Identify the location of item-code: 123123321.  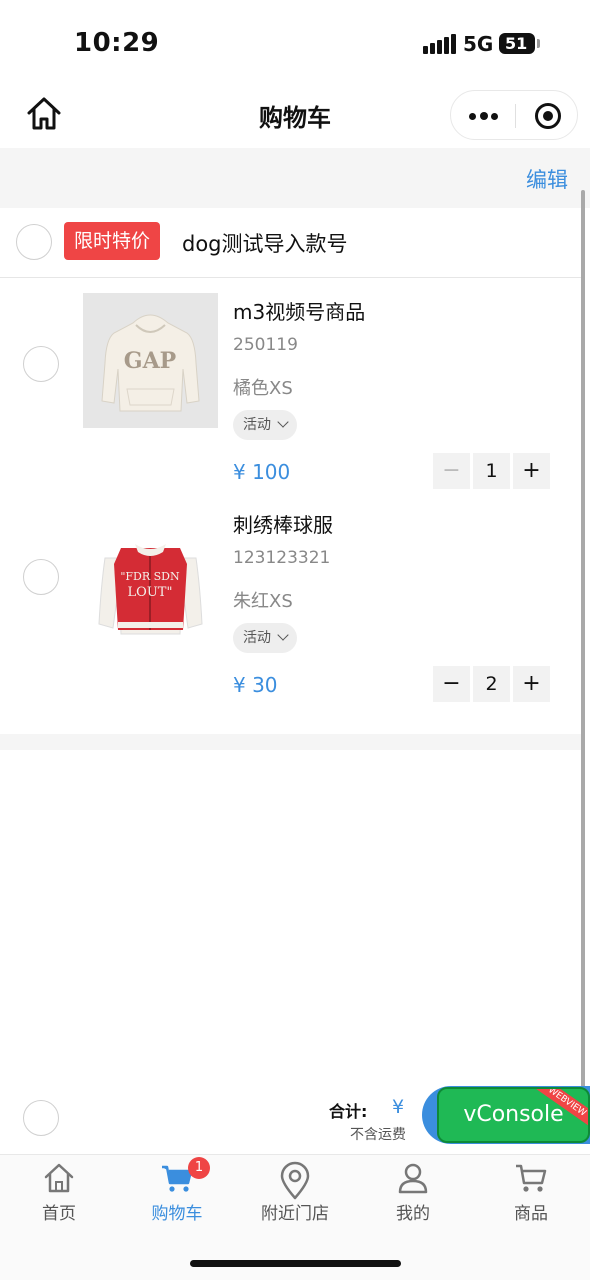
(282, 558).